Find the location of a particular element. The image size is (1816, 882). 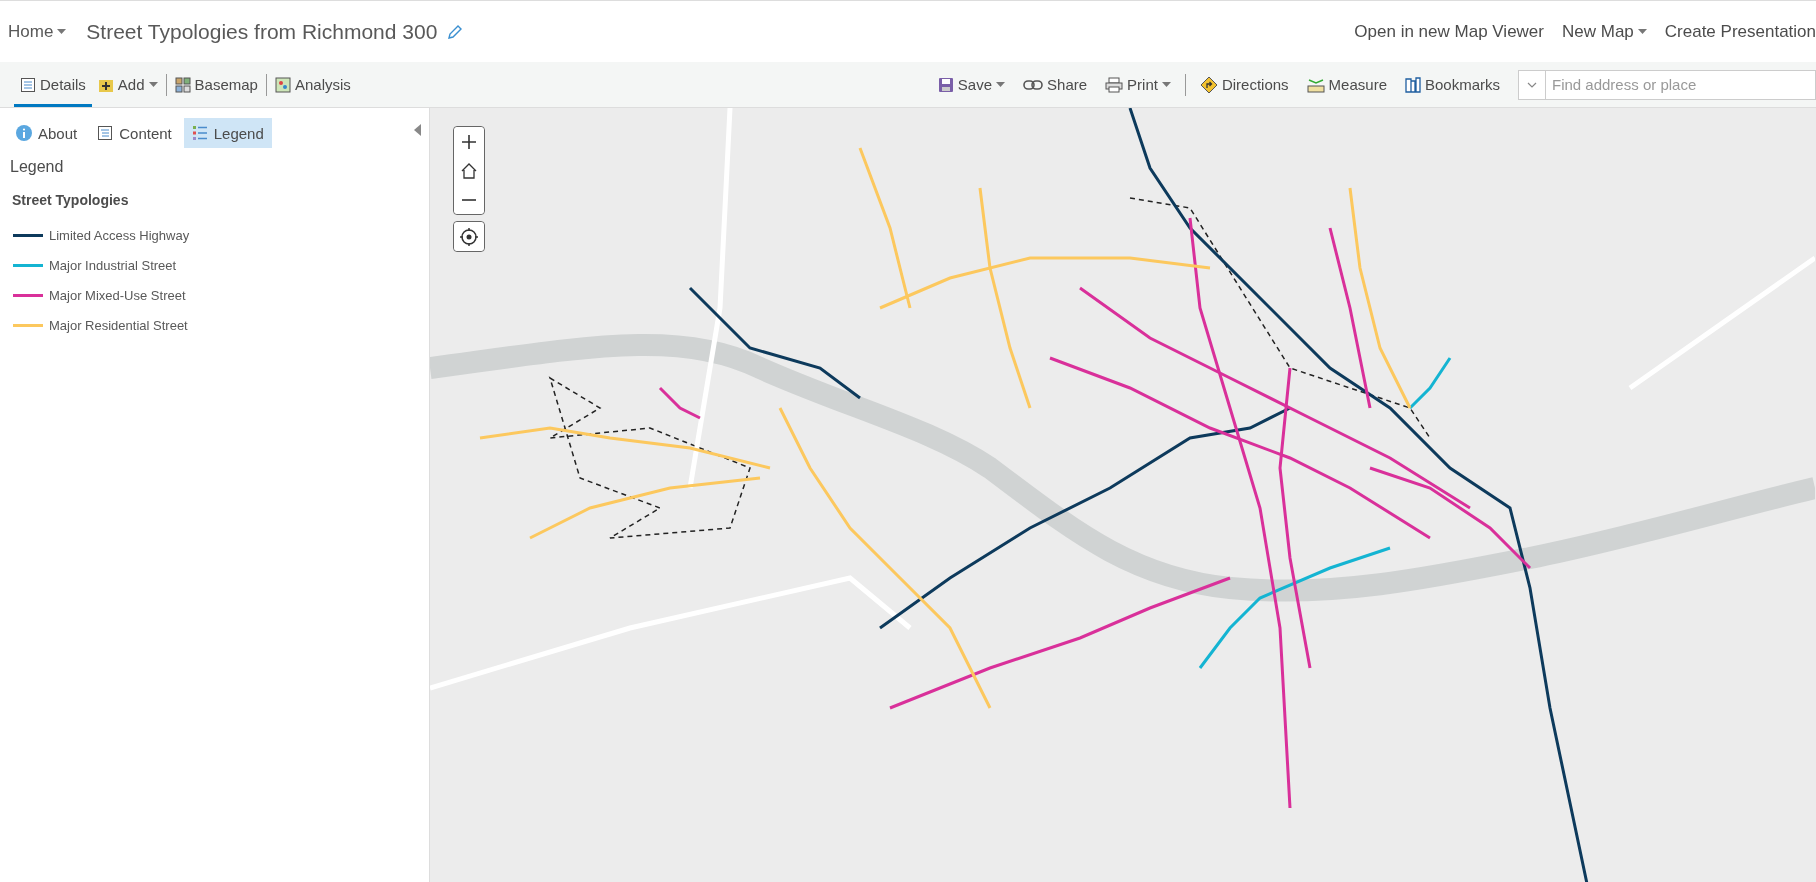

toolbar-button: Print is located at coordinates (1138, 84).